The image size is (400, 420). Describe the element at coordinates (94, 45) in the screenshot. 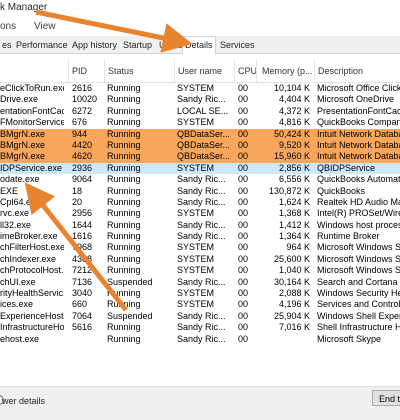

I see `tab-app-history: App history` at that location.